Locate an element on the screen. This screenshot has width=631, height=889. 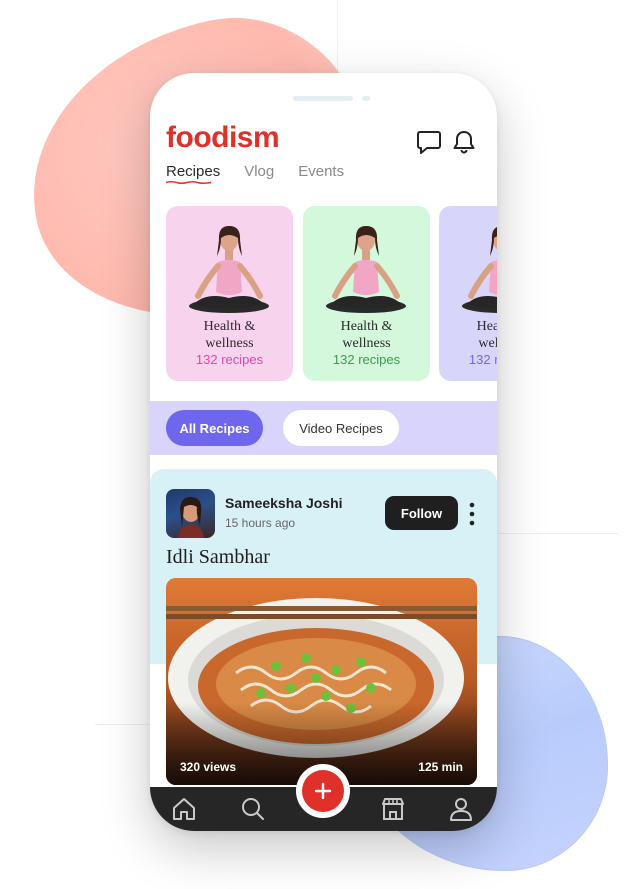
more-options-icon is located at coordinates (472, 514).